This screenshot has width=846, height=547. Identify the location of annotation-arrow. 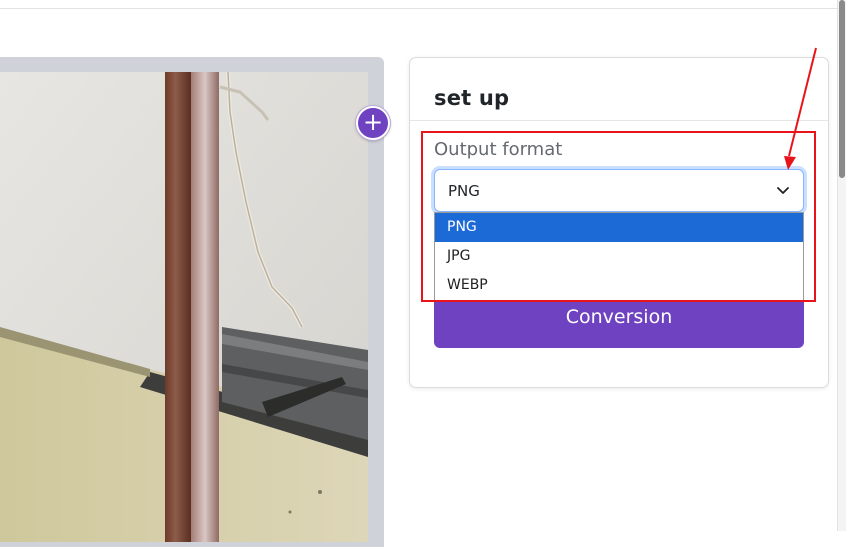
(800, 108).